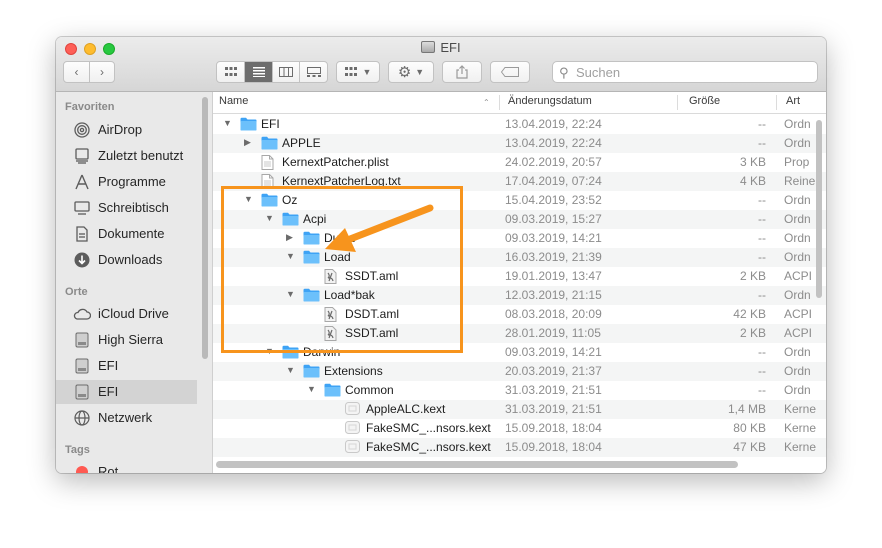  Describe the element at coordinates (126, 466) in the screenshot. I see `sidebar-item-tag-red: Rot` at that location.